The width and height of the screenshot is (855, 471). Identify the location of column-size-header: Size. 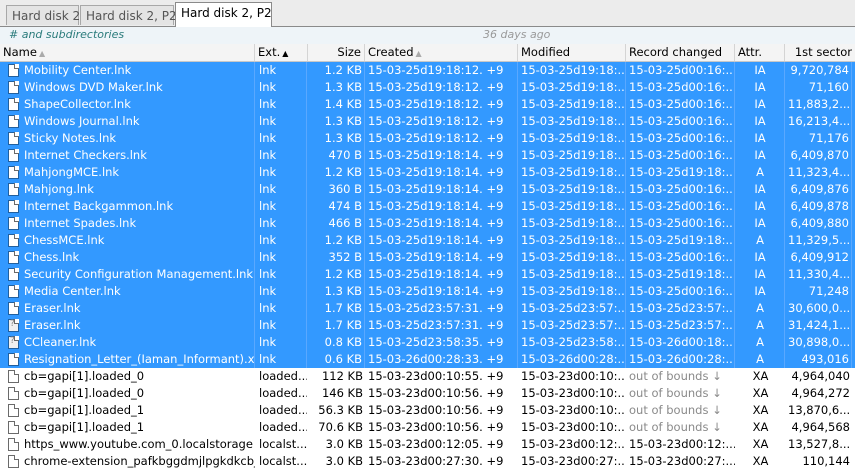
(336, 52).